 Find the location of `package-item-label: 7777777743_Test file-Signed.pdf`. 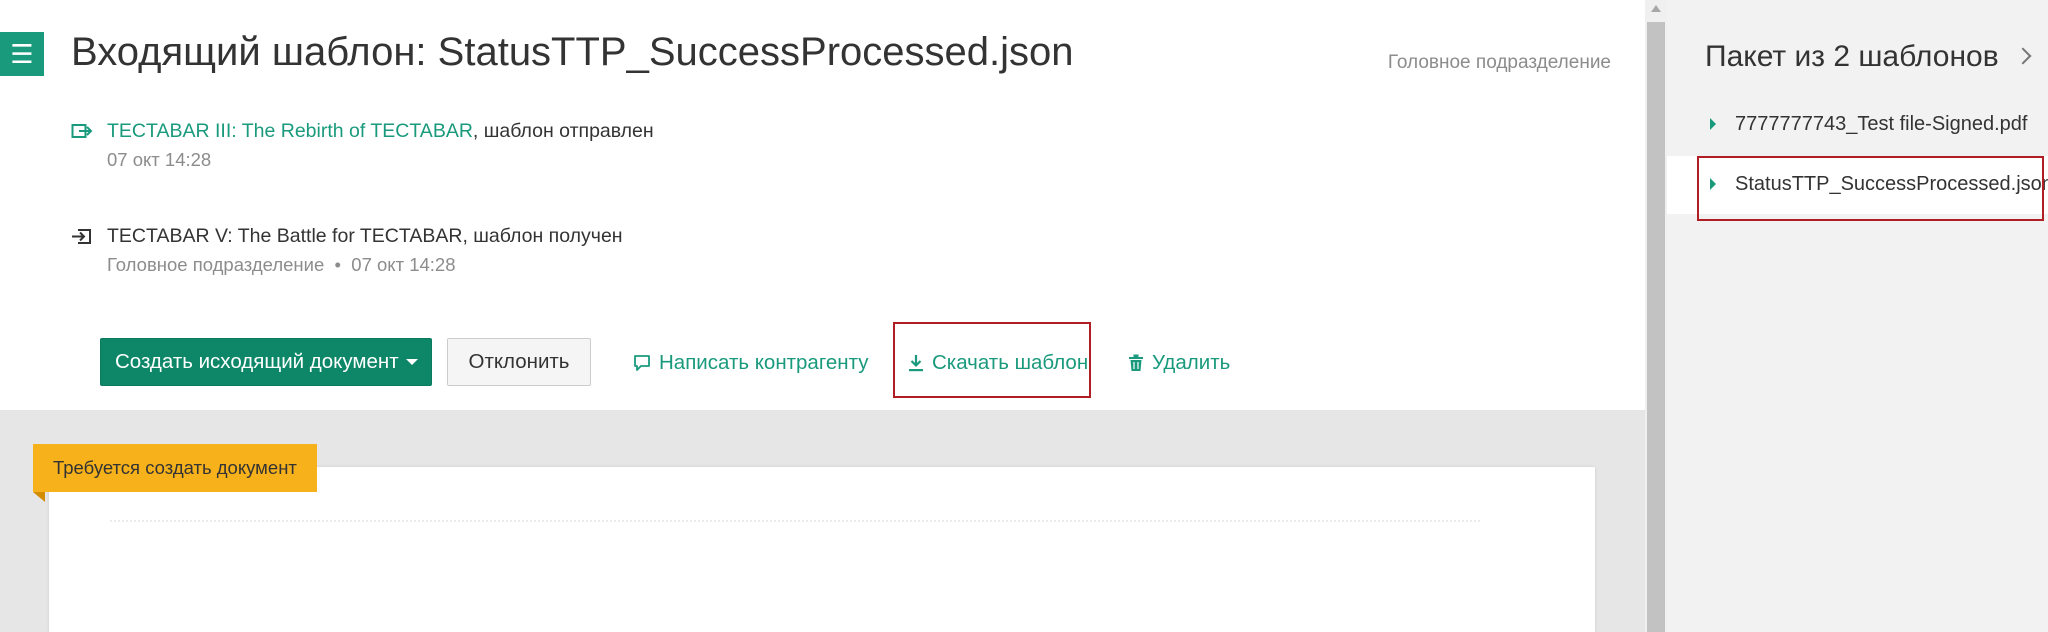

package-item-label: 7777777743_Test file-Signed.pdf is located at coordinates (1881, 124).